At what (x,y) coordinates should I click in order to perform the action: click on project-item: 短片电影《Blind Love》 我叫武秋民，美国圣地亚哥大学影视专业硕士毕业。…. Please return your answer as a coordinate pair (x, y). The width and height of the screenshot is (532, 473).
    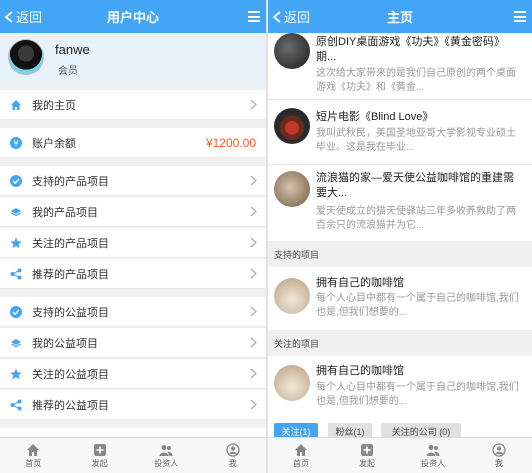
    Looking at the image, I should click on (400, 133).